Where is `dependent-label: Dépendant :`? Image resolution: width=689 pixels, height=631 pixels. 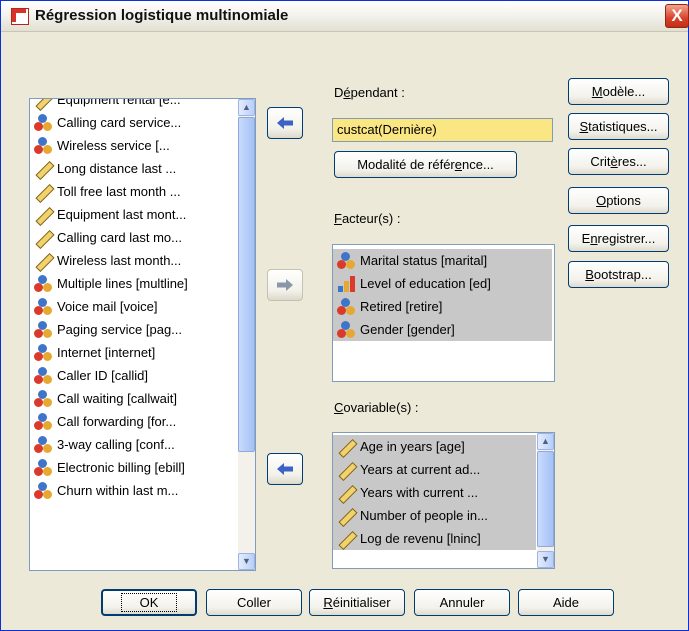
dependent-label: Dépendant : is located at coordinates (369, 92).